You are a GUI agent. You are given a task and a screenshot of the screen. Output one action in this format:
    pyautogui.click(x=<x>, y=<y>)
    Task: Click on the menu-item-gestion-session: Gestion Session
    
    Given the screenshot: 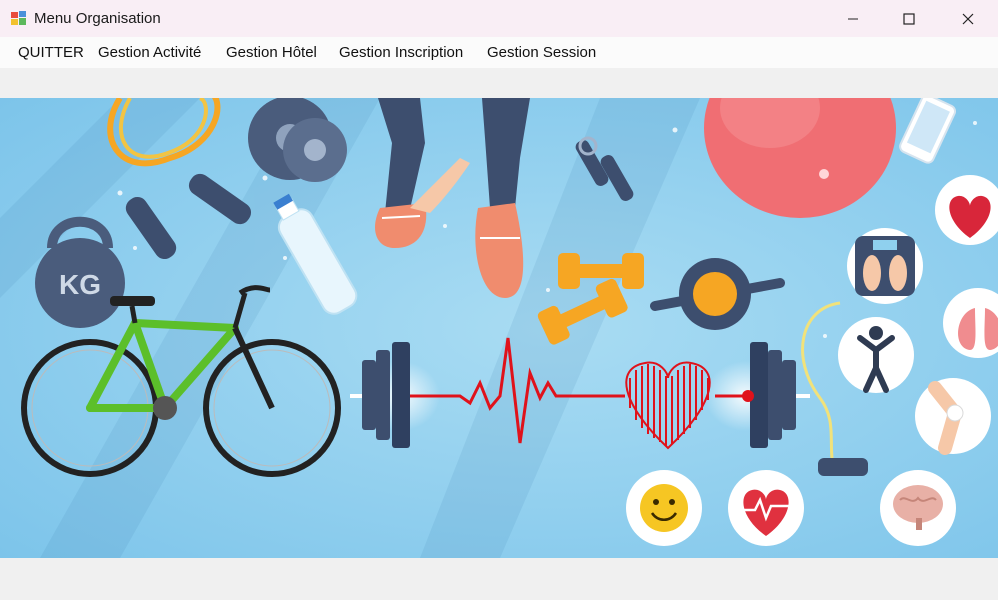 What is the action you would take?
    pyautogui.click(x=541, y=52)
    